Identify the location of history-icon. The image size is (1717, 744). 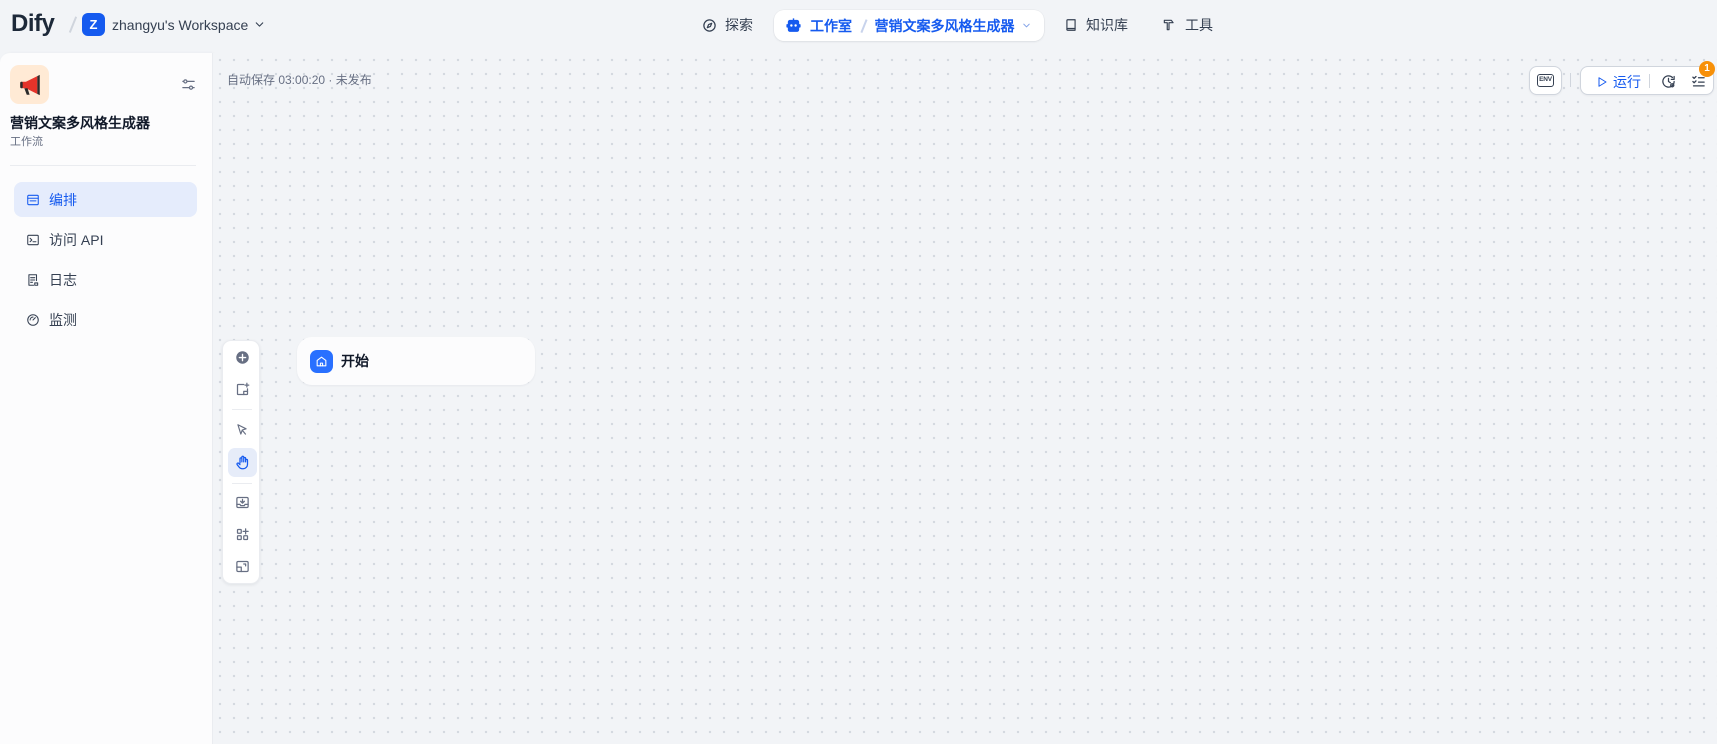
(1668, 81).